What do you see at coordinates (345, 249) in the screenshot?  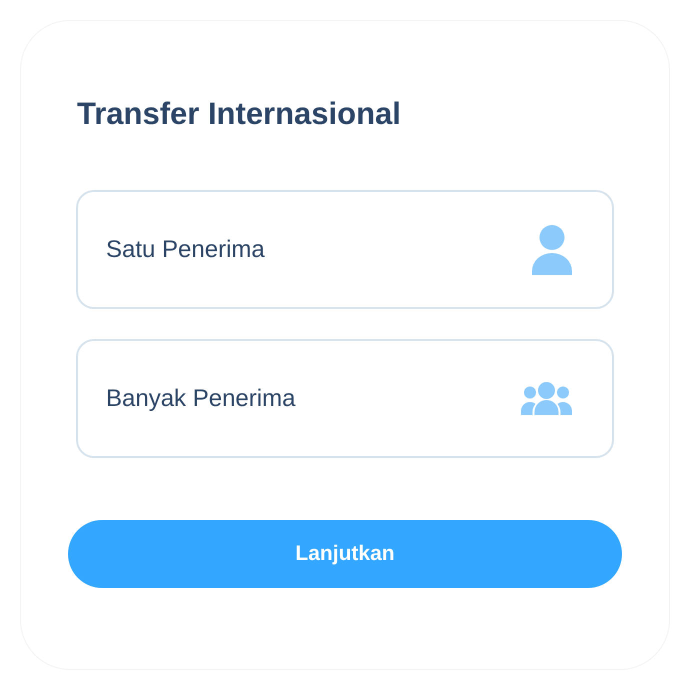 I see `recipient-option: Satu Penerima` at bounding box center [345, 249].